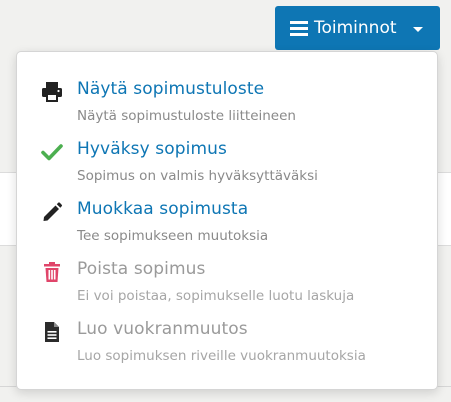 The image size is (451, 402). I want to click on actions-dropdown-button: Toiminnot, so click(357, 28).